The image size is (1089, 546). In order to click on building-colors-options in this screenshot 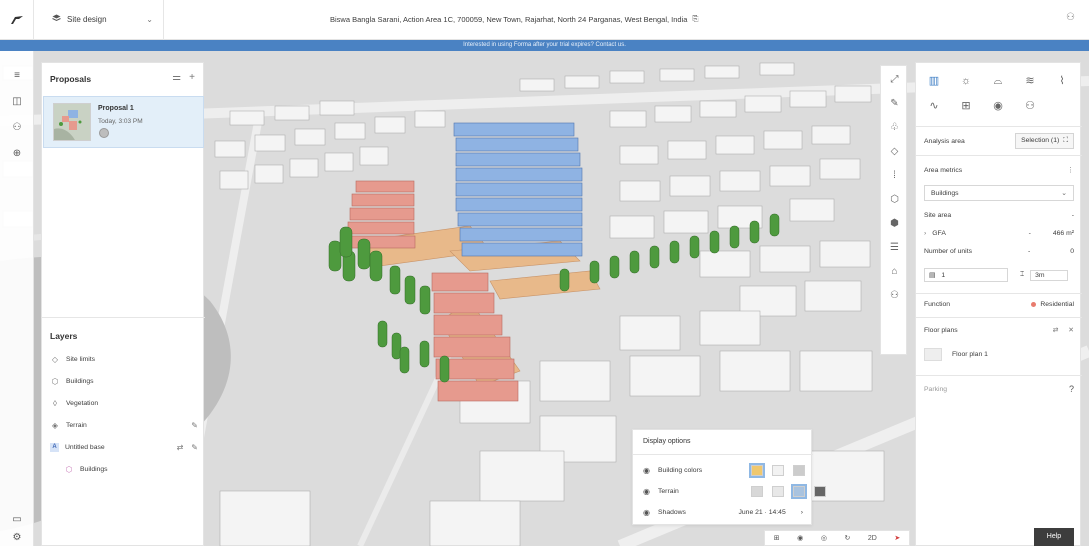, I will do `click(777, 470)`.